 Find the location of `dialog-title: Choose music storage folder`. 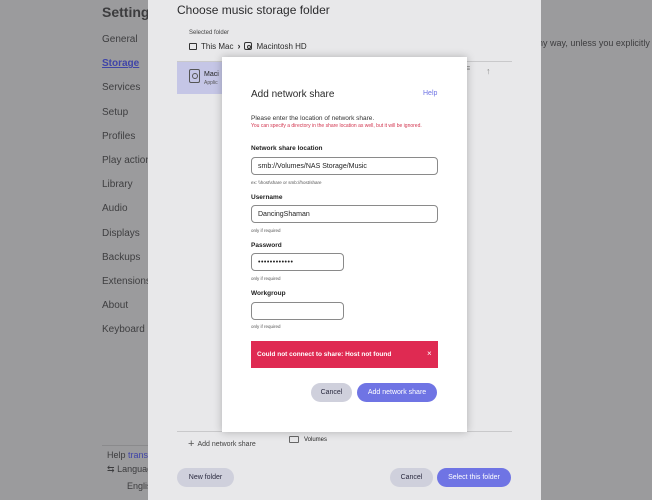

dialog-title: Choose music storage folder is located at coordinates (253, 10).